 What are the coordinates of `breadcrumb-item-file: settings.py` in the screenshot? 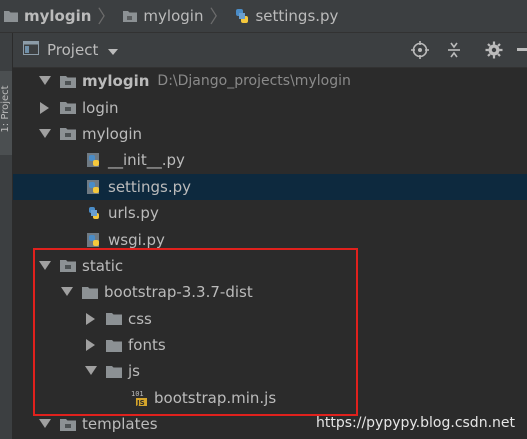 It's located at (285, 16).